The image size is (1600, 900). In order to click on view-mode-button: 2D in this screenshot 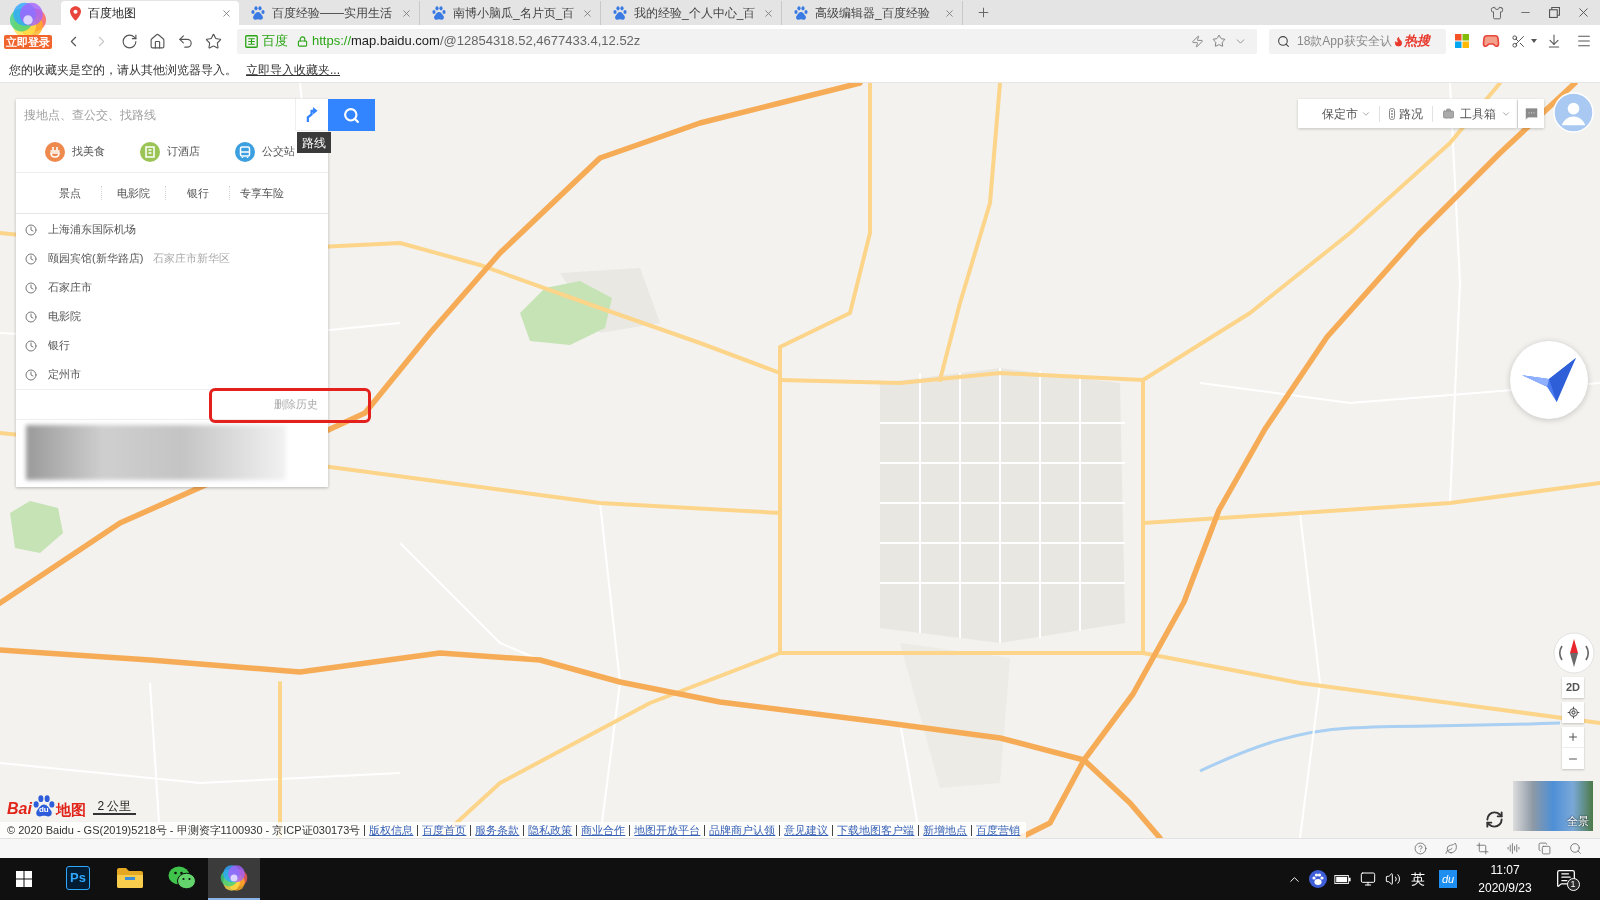, I will do `click(1573, 687)`.